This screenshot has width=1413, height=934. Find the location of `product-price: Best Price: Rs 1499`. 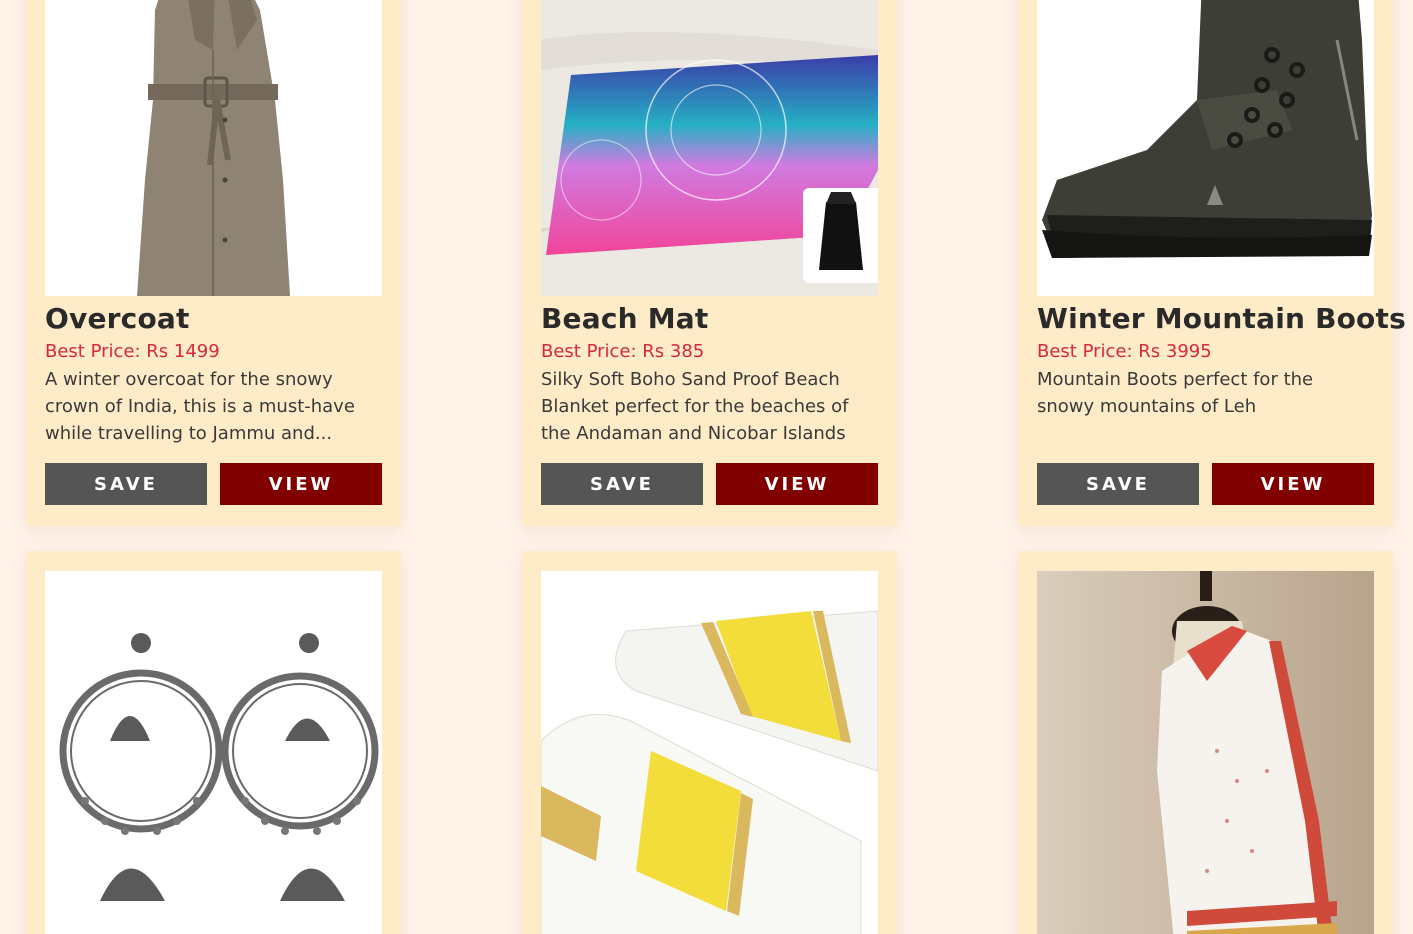

product-price: Best Price: Rs 1499 is located at coordinates (132, 351).